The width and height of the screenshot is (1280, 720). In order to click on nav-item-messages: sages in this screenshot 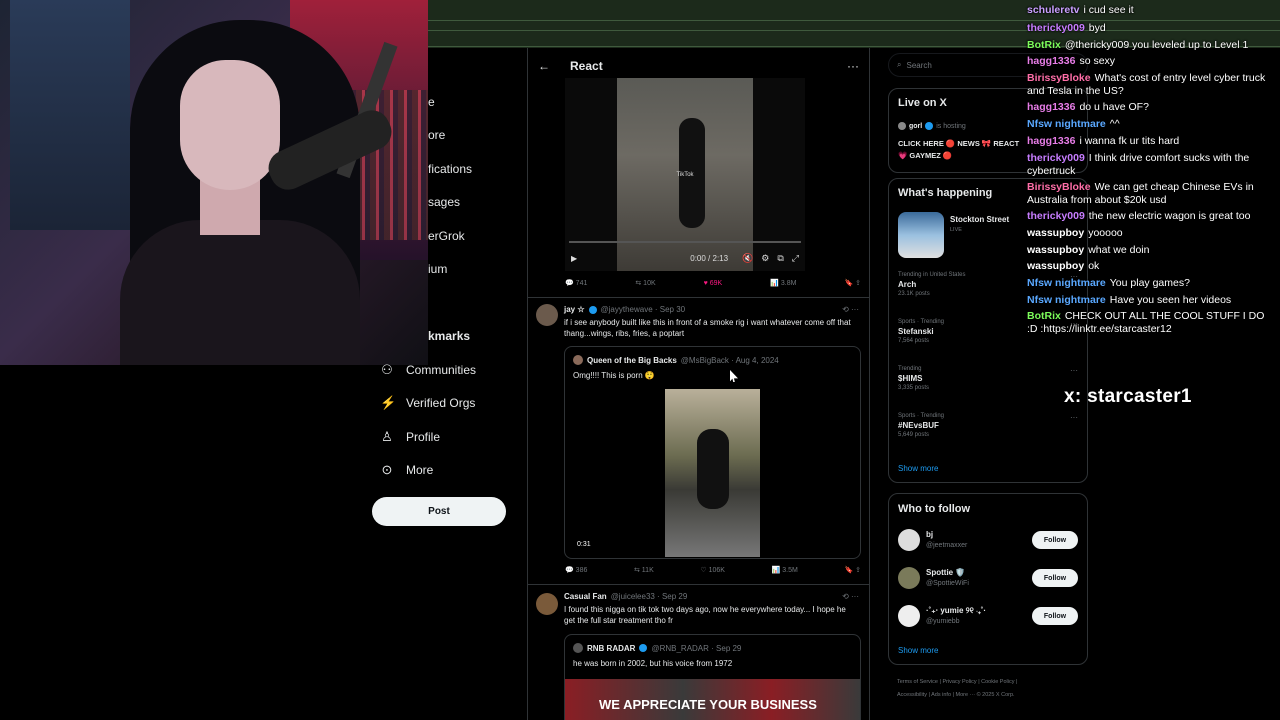, I will do `click(444, 202)`.